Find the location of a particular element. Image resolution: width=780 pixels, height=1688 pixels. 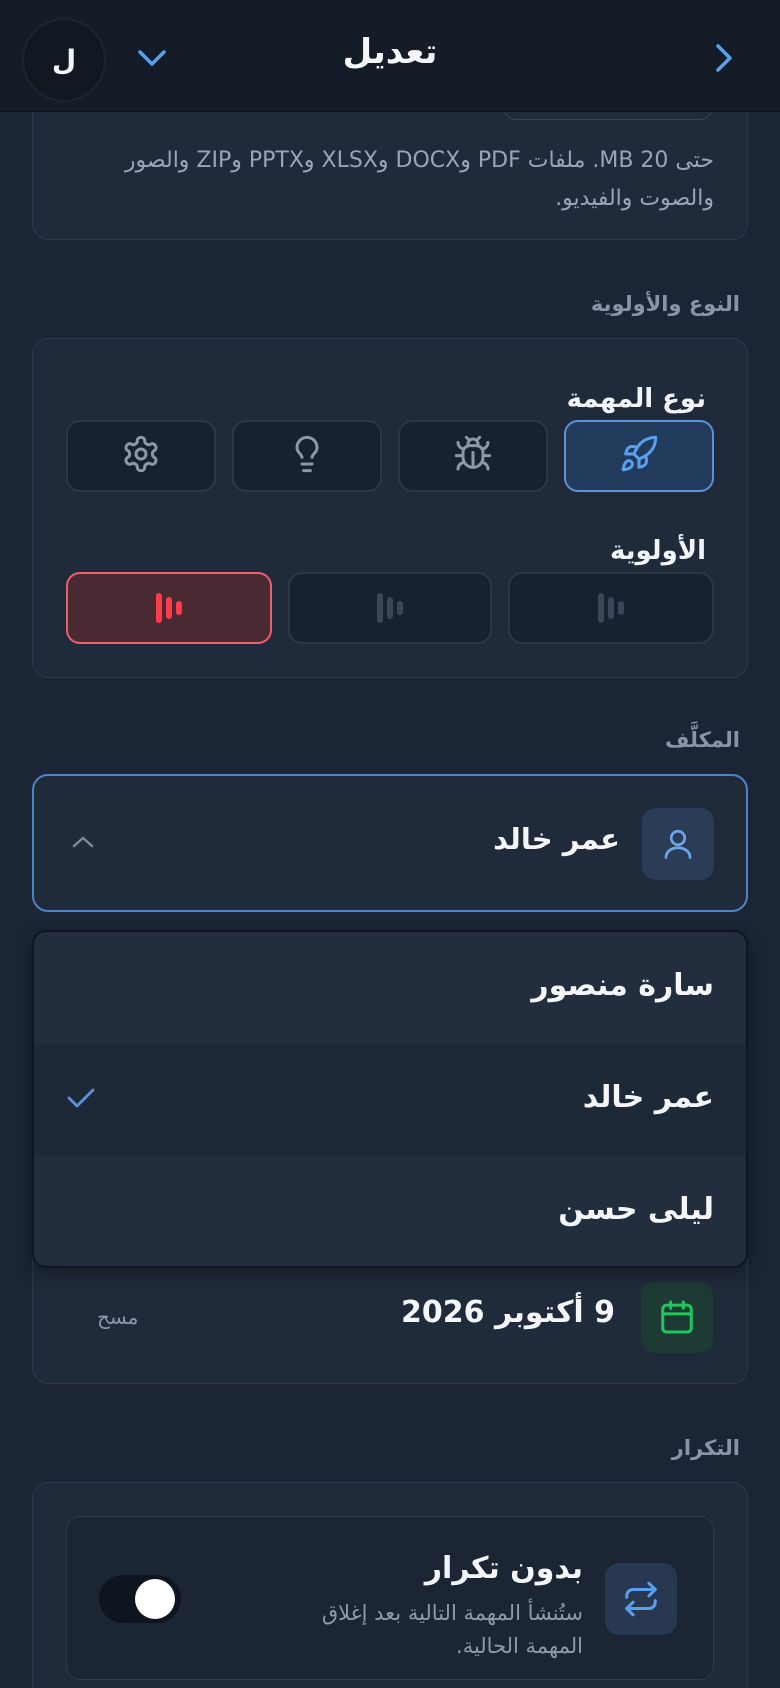

page-title: تعديل is located at coordinates (390, 52).